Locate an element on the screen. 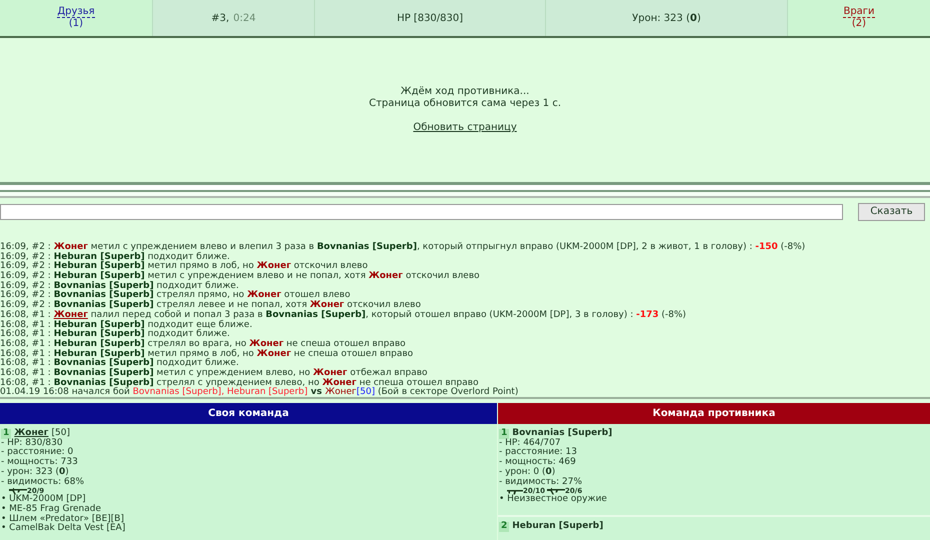 This screenshot has height=540, width=930. log-line: 16:08, #1 : Heburan [Superb] метил прямо в лоб, но Жонег не спеша отошел вправо is located at coordinates (207, 354).